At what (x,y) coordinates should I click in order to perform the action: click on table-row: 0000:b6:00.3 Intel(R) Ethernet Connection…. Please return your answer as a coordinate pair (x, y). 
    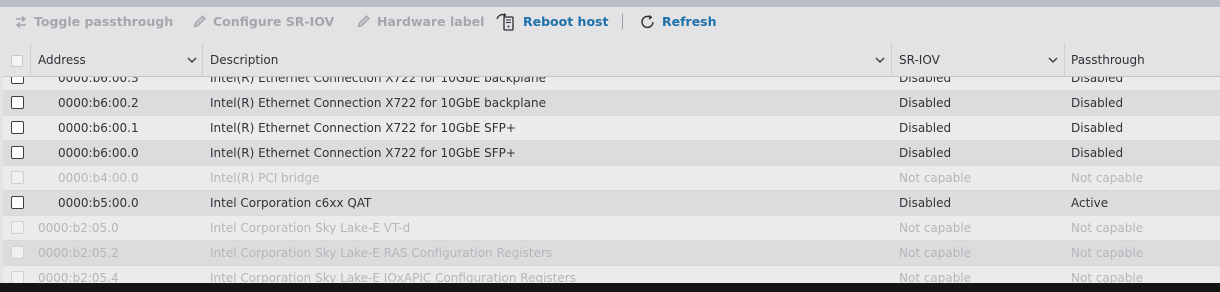
    Looking at the image, I should click on (611, 84).